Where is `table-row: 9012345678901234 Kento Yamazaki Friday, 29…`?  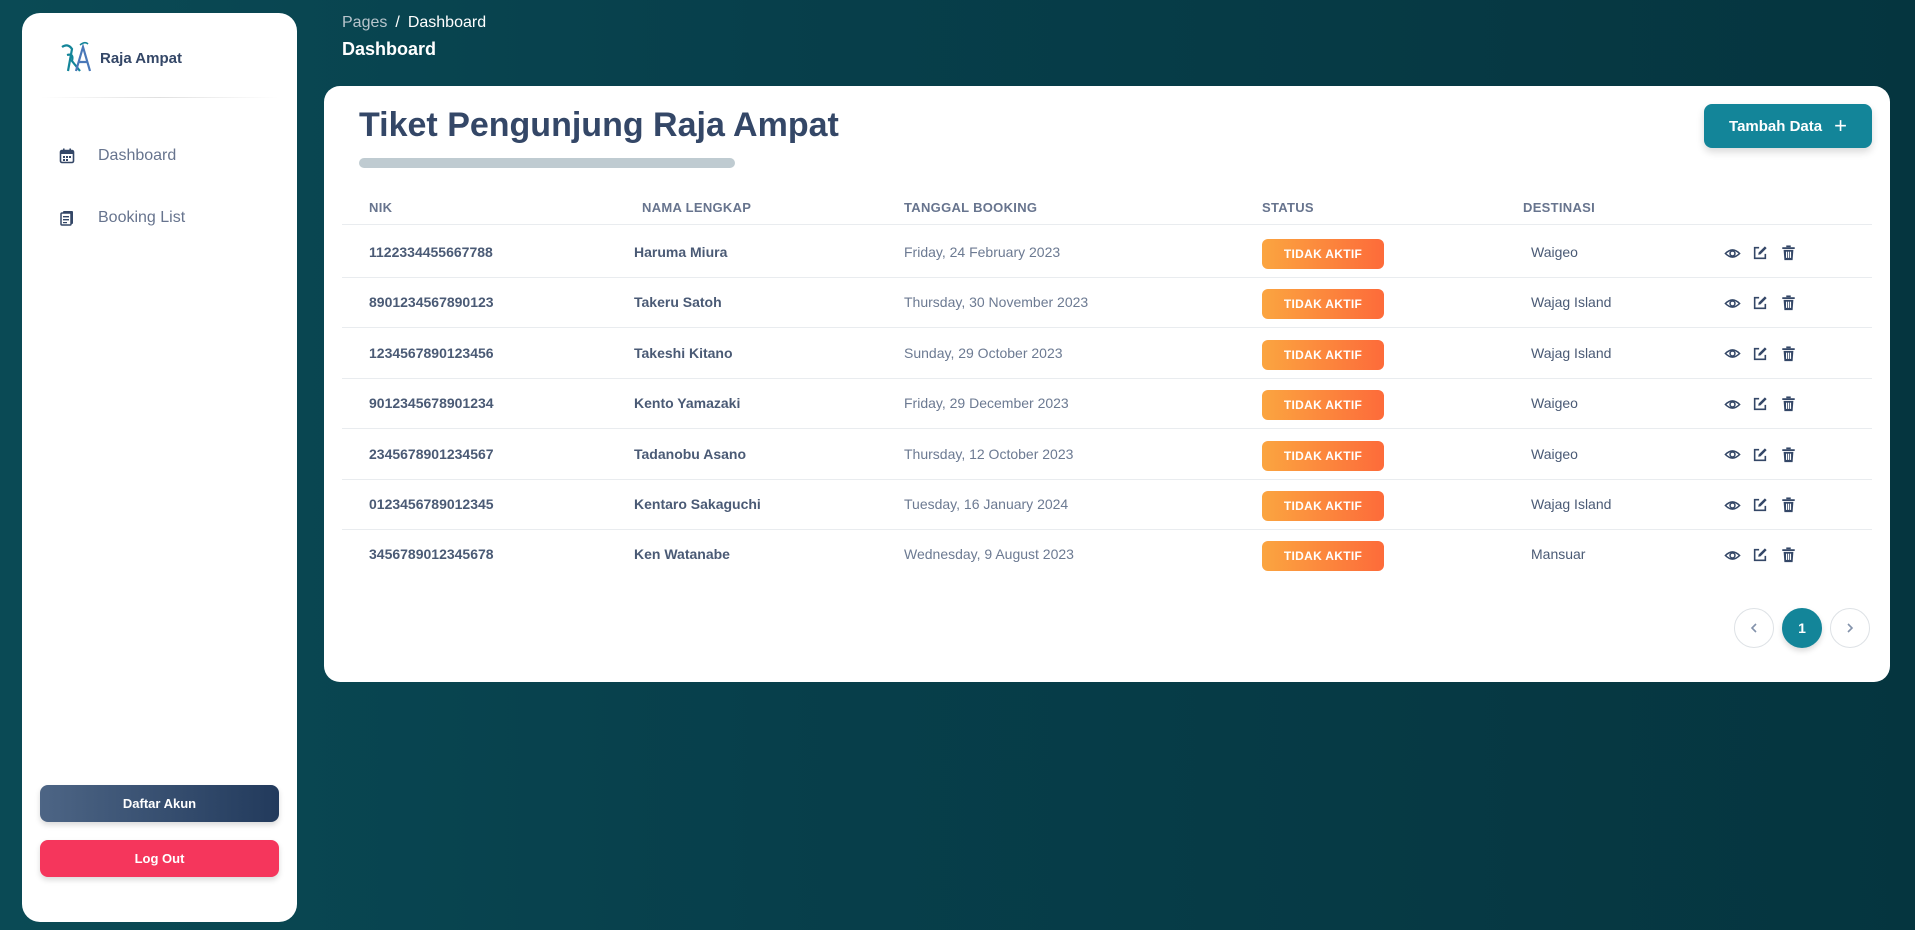 table-row: 9012345678901234 Kento Yamazaki Friday, 29… is located at coordinates (1107, 404).